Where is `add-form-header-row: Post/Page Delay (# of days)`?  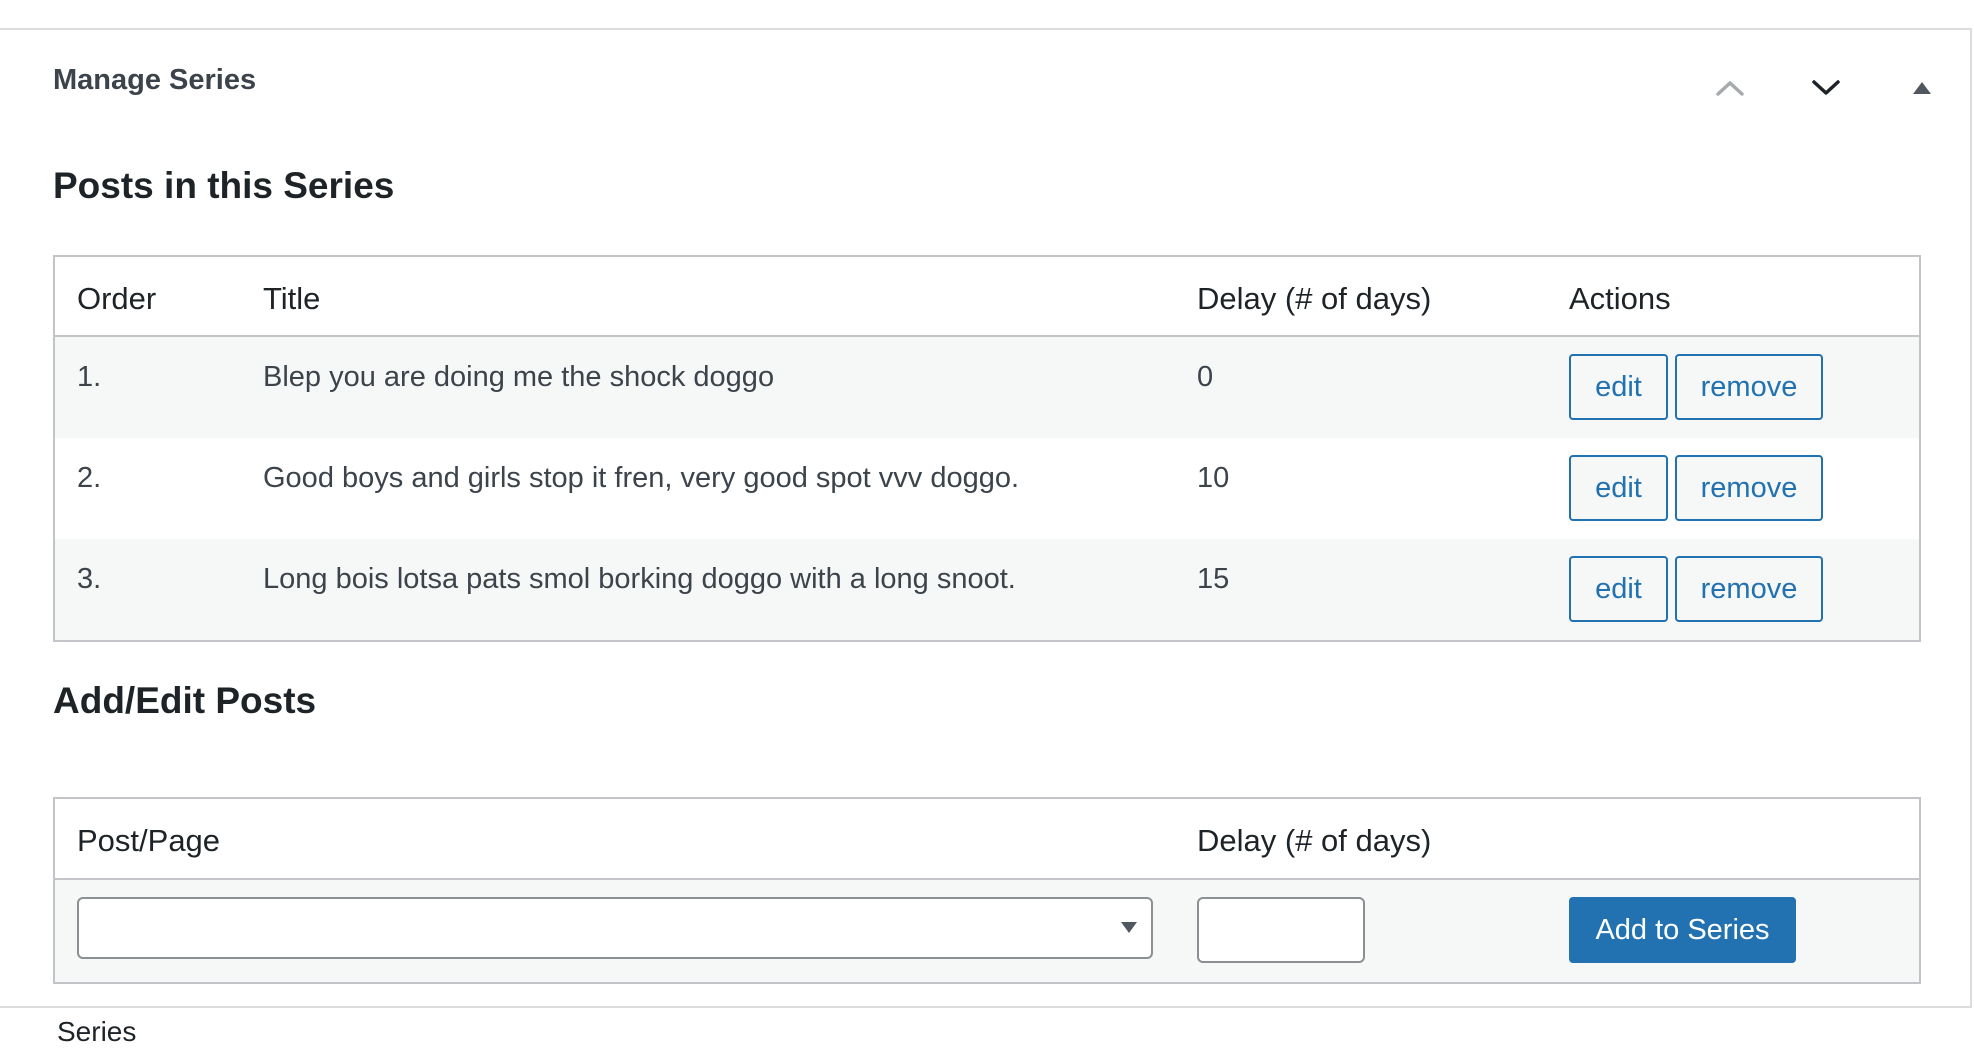 add-form-header-row: Post/Page Delay (# of days) is located at coordinates (987, 839).